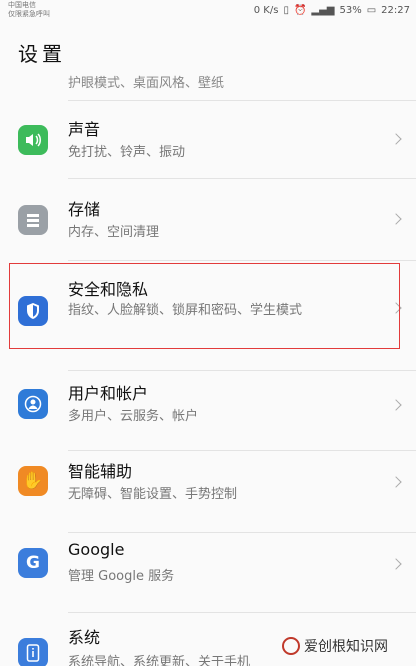  Describe the element at coordinates (33, 481) in the screenshot. I see `hand-icon: ✋` at that location.